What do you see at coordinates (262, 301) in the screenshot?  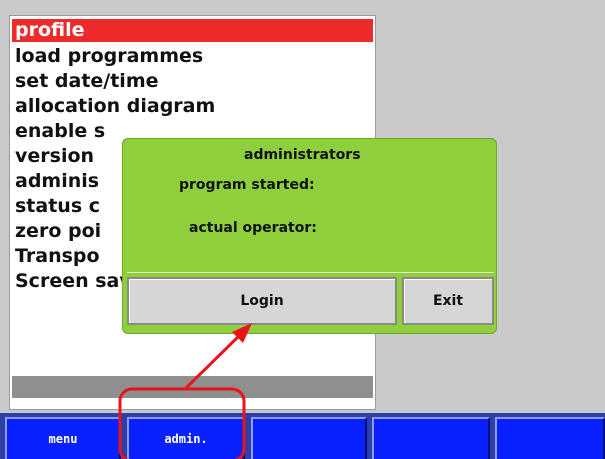 I see `login-button: Login` at bounding box center [262, 301].